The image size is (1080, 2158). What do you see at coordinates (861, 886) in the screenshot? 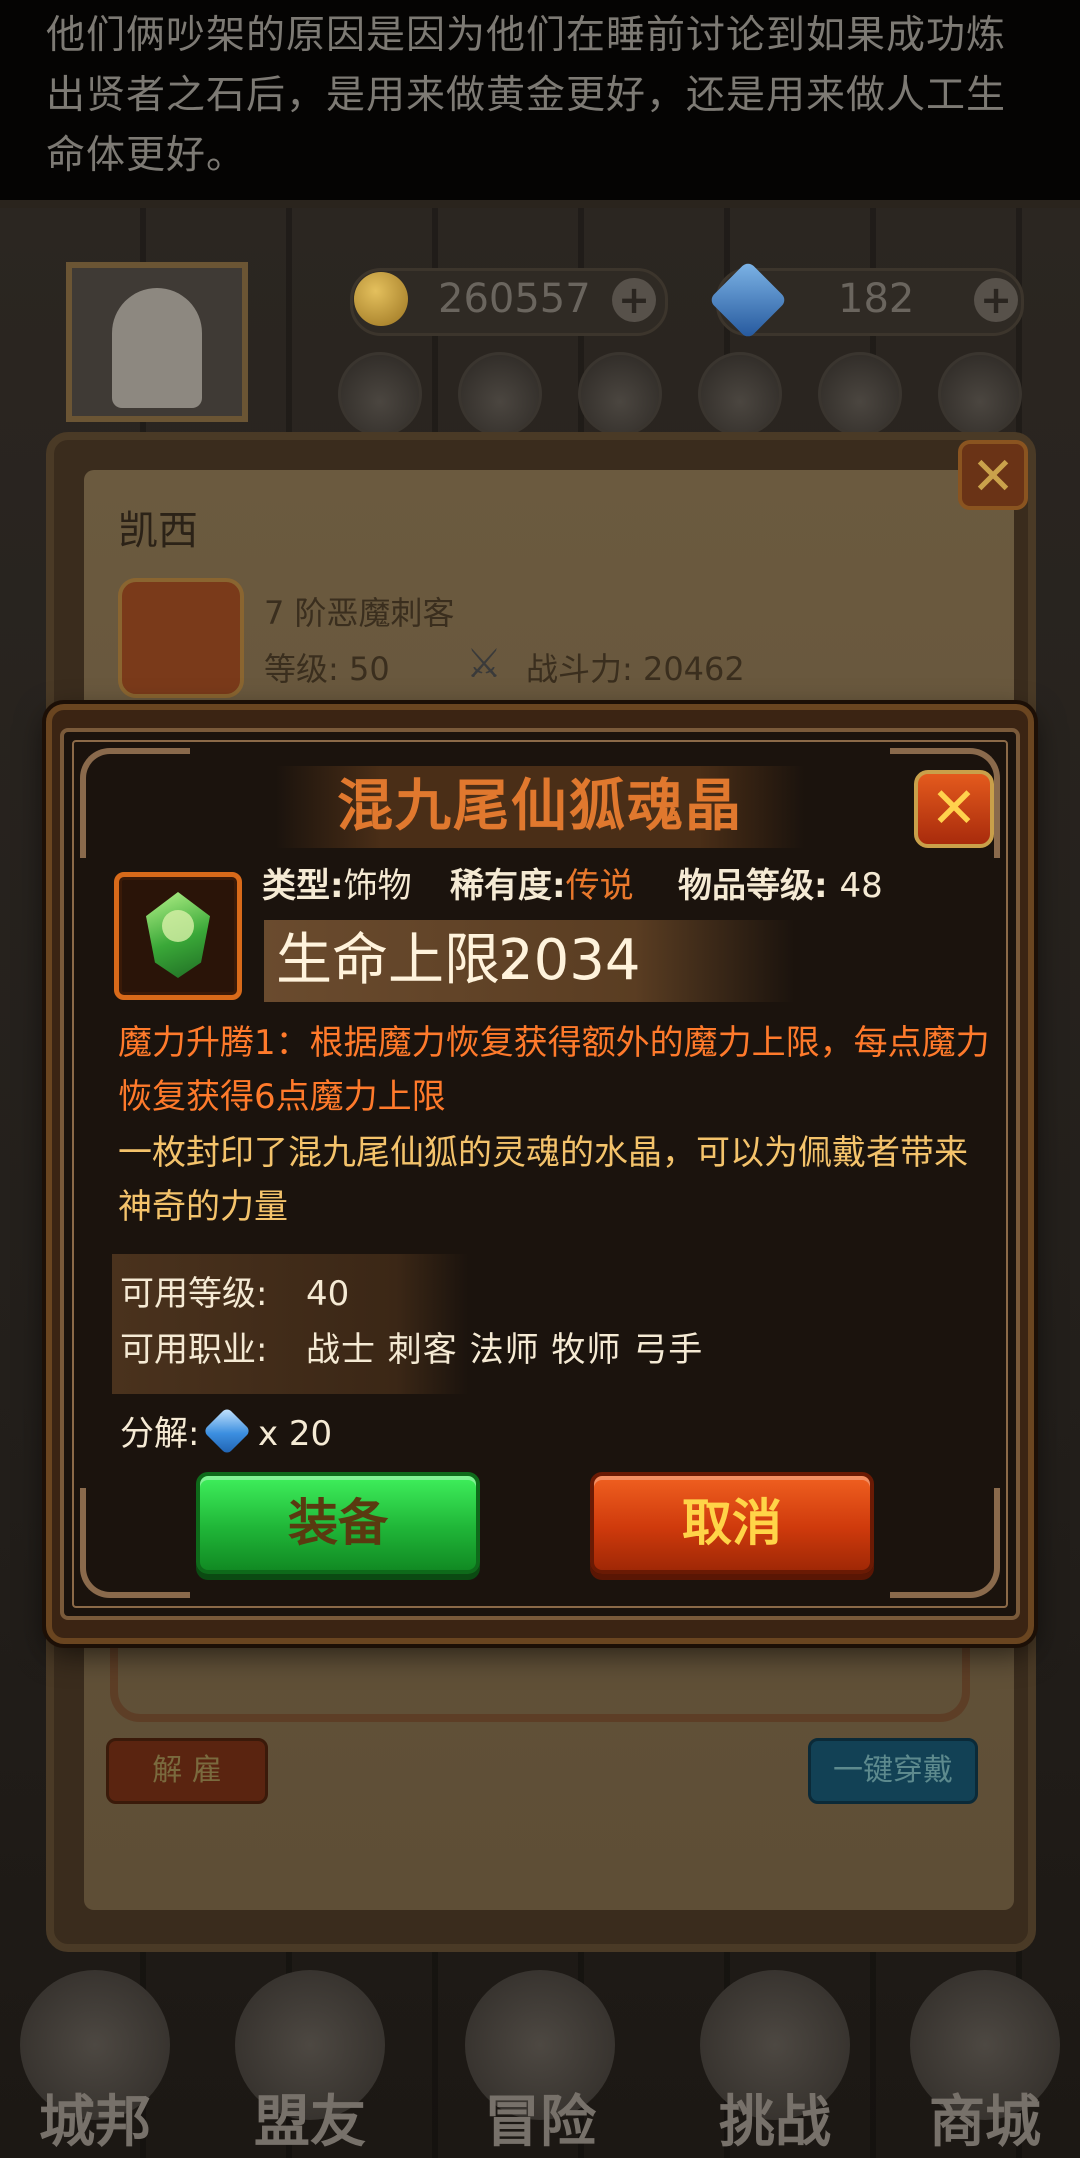
I see `item-level-value: 48` at bounding box center [861, 886].